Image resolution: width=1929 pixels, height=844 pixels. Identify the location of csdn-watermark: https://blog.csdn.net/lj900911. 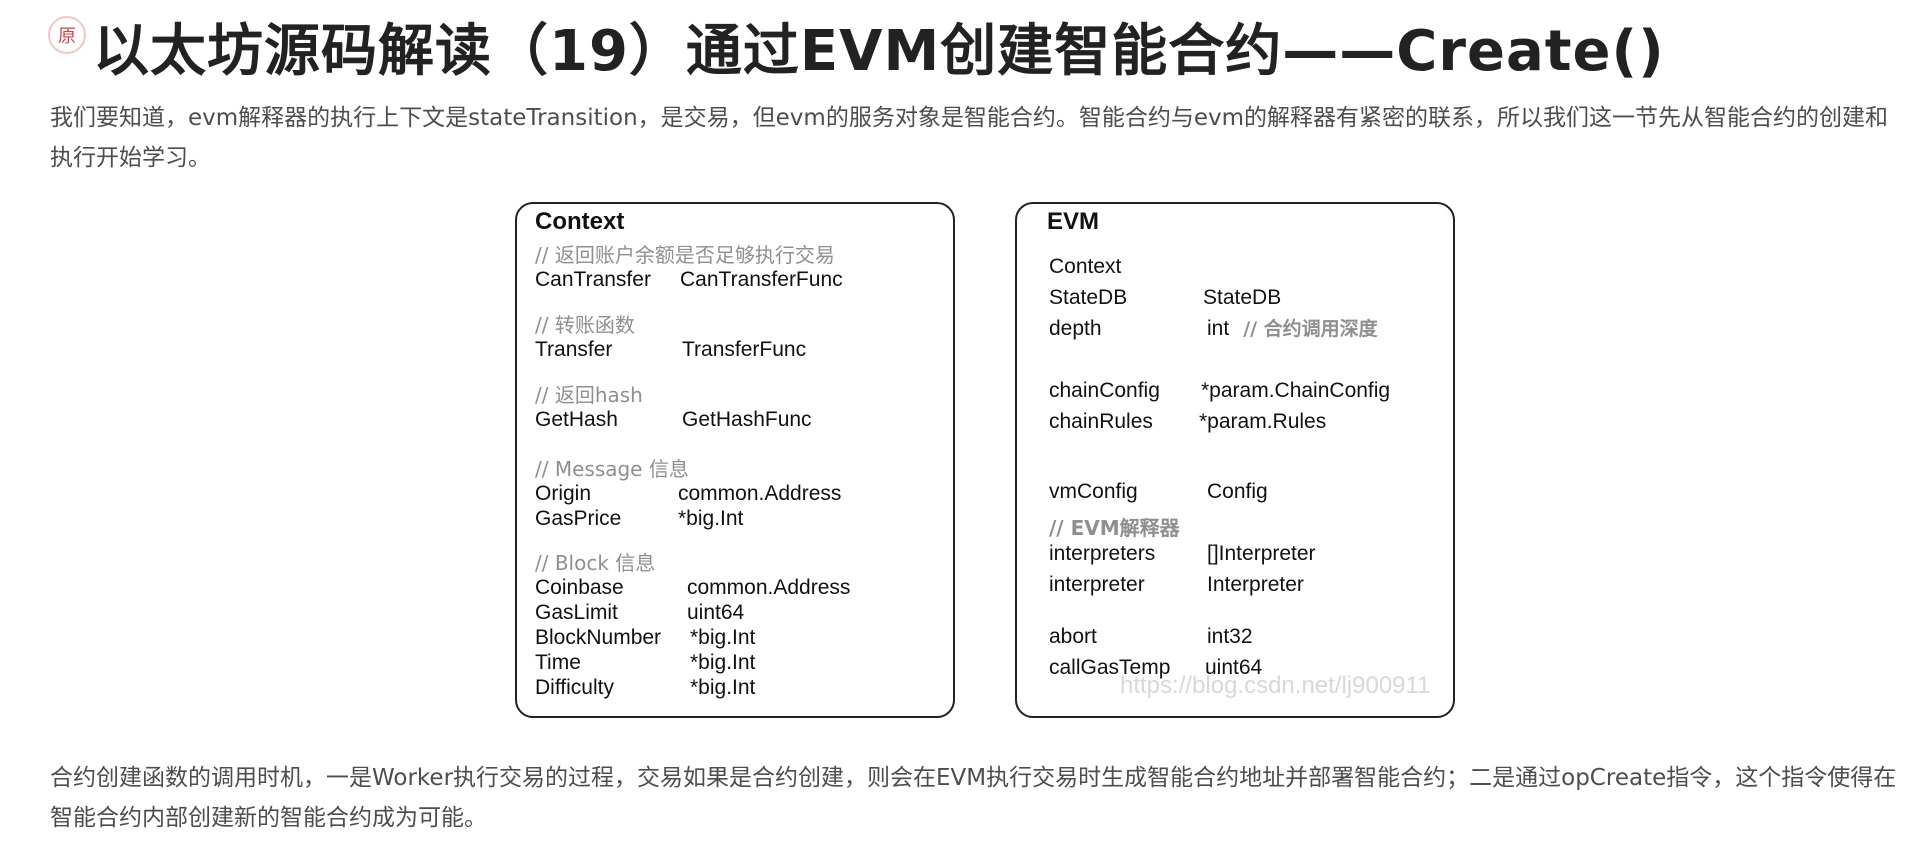
(1275, 685).